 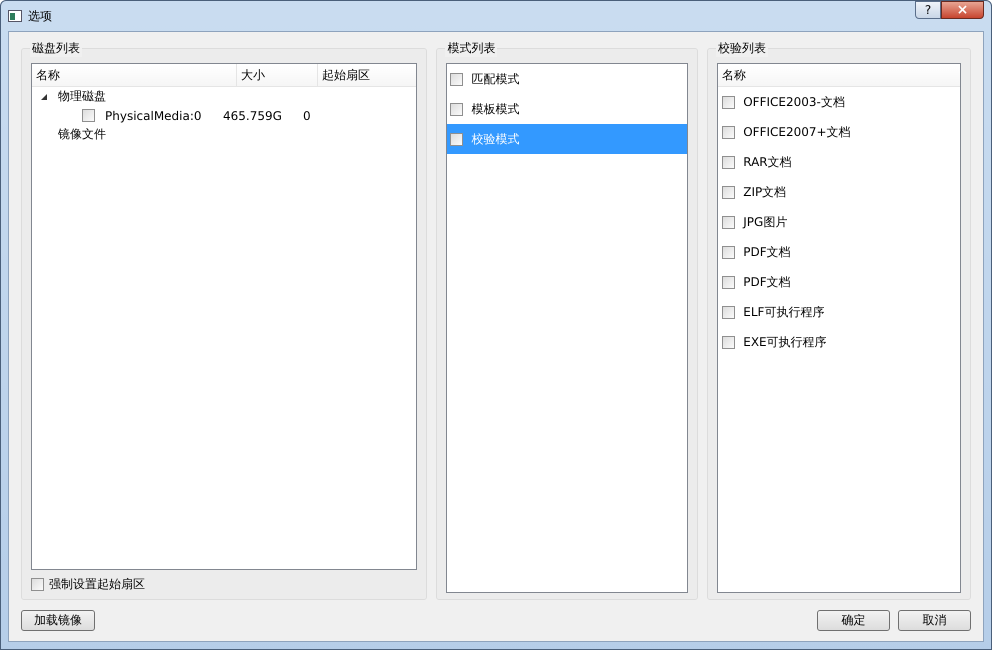 What do you see at coordinates (853, 620) in the screenshot?
I see `ok-button: 确定` at bounding box center [853, 620].